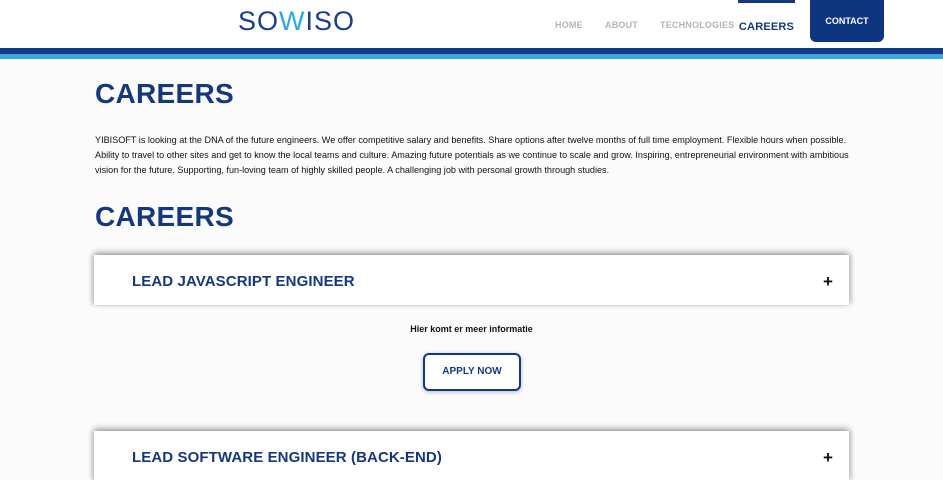 The image size is (943, 480). What do you see at coordinates (292, 21) in the screenshot?
I see `logo-text-accent: W` at bounding box center [292, 21].